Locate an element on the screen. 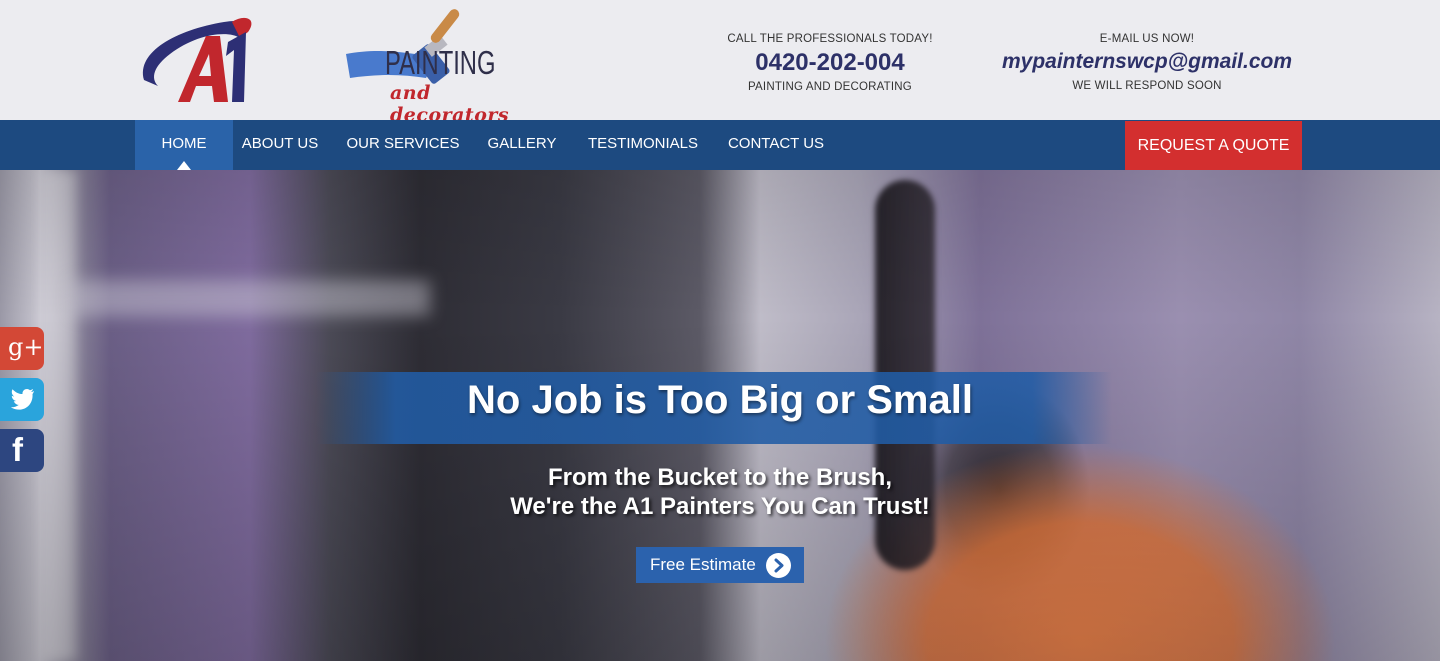 Image resolution: width=1440 pixels, height=661 pixels. nav-item-home: HOME is located at coordinates (184, 145).